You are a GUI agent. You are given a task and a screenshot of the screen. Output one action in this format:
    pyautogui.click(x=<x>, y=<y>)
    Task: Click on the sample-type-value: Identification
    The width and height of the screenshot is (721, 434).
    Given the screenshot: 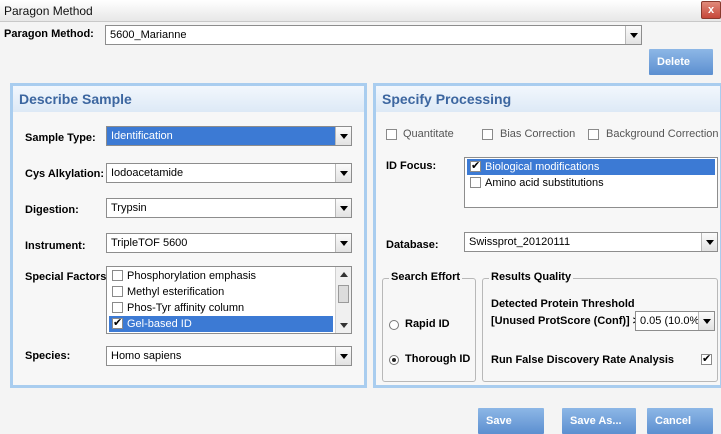 What is the action you would take?
    pyautogui.click(x=142, y=136)
    